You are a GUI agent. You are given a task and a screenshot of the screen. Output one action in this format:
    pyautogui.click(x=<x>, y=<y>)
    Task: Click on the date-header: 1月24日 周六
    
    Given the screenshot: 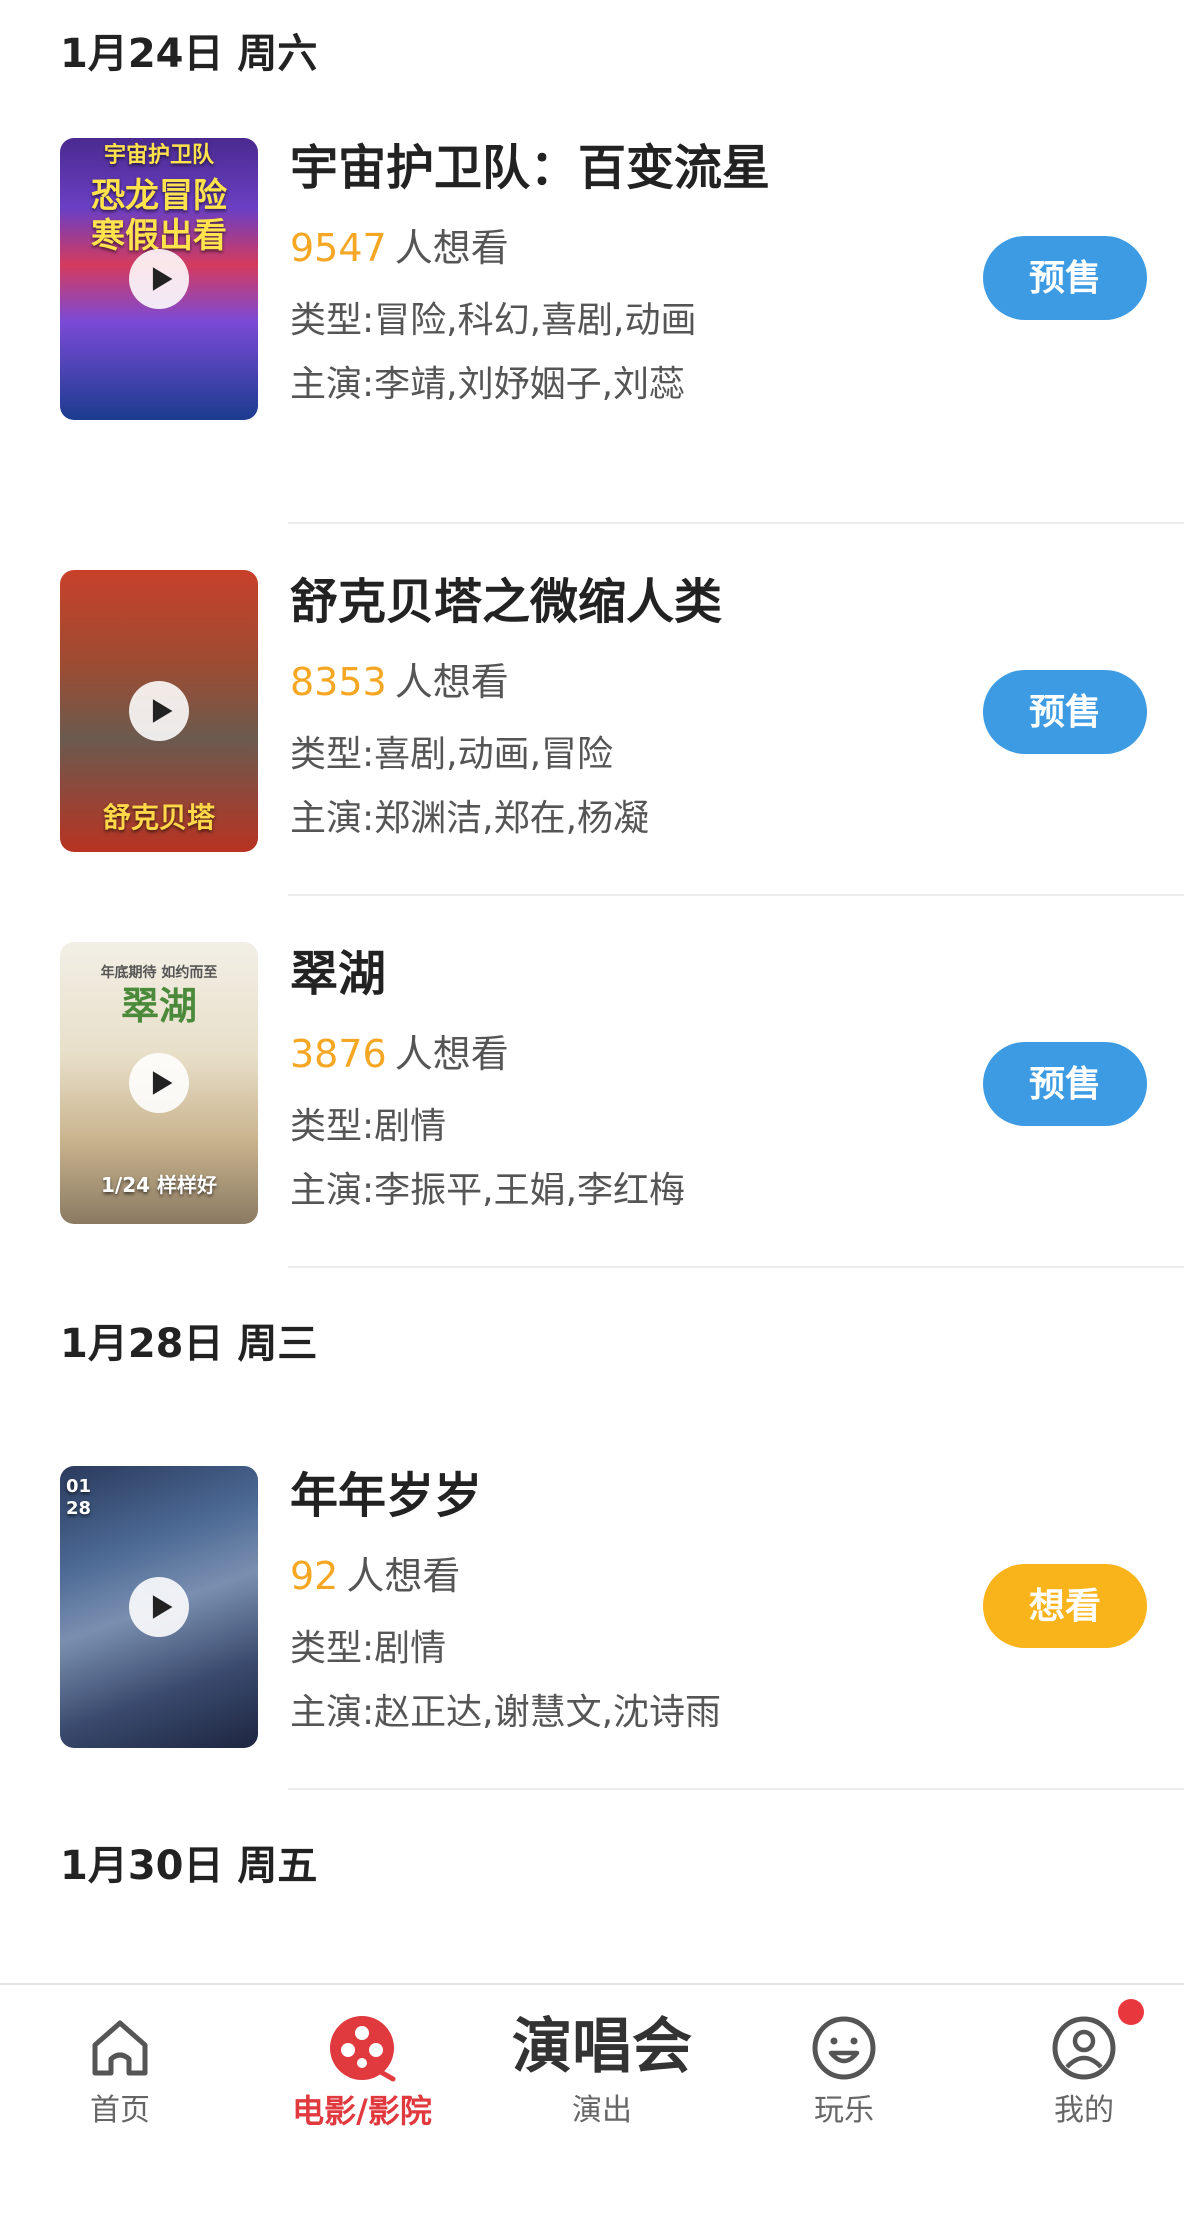 What is the action you would take?
    pyautogui.click(x=189, y=54)
    